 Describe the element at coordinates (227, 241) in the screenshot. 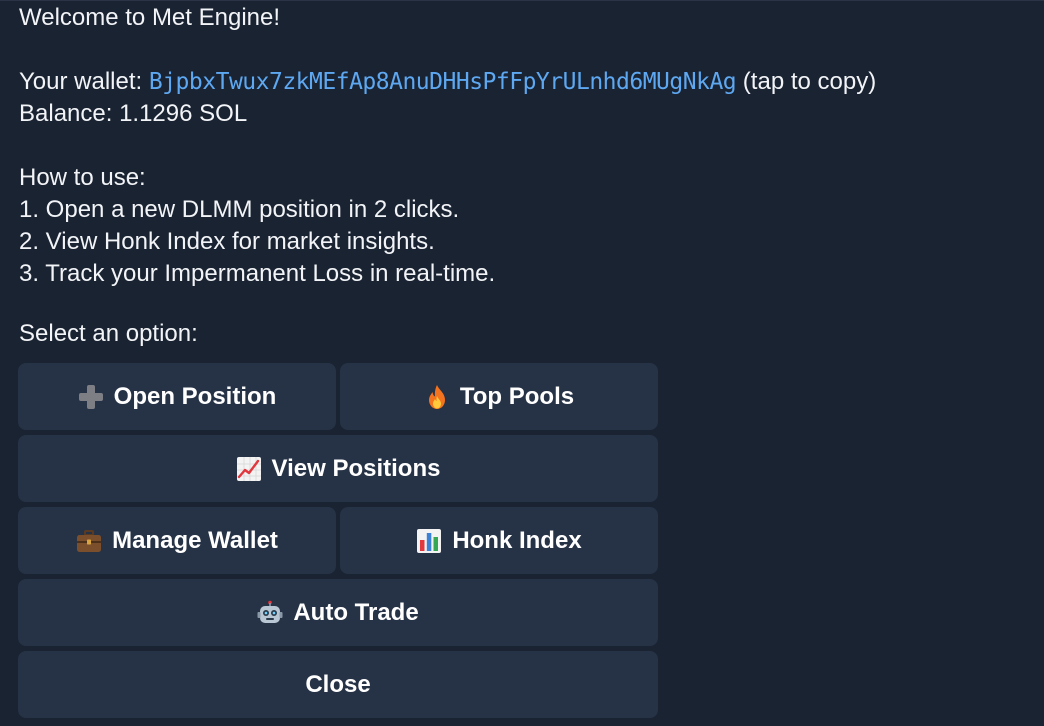

I see `howto-step-2: 2. View Honk Index for market insights.` at that location.